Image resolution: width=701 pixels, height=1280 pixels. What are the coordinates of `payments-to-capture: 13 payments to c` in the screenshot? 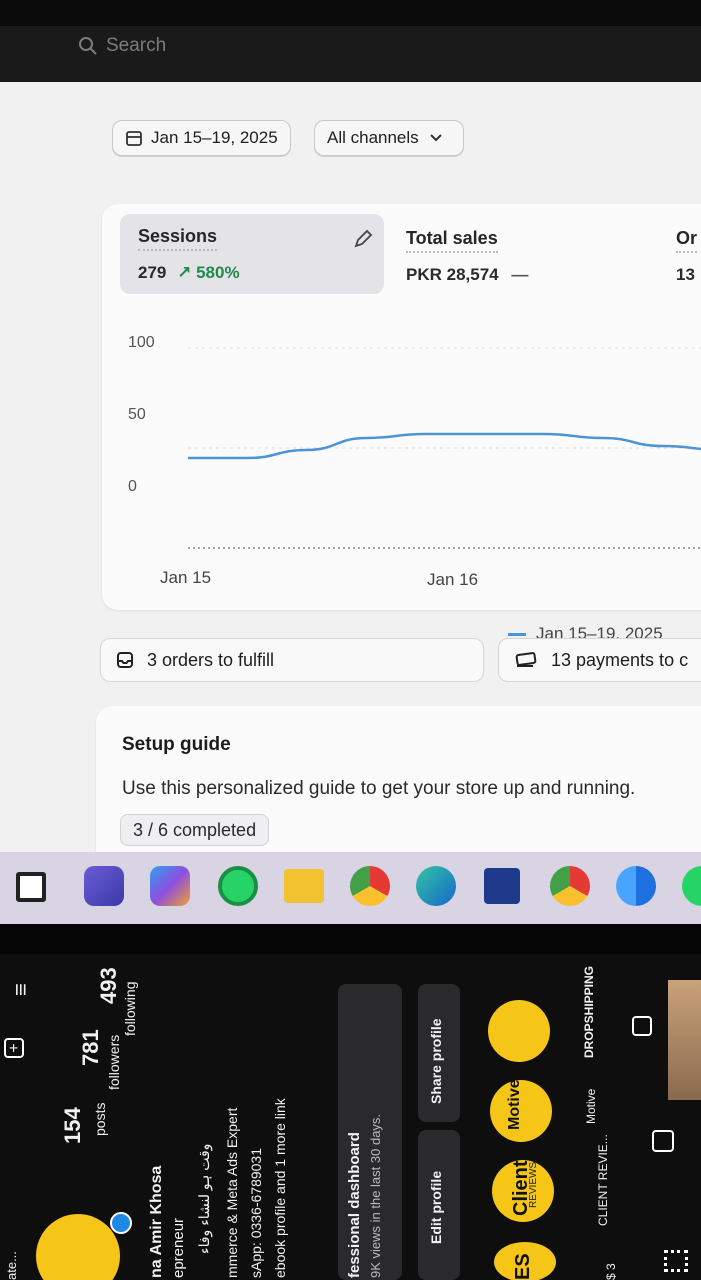 It's located at (599, 660).